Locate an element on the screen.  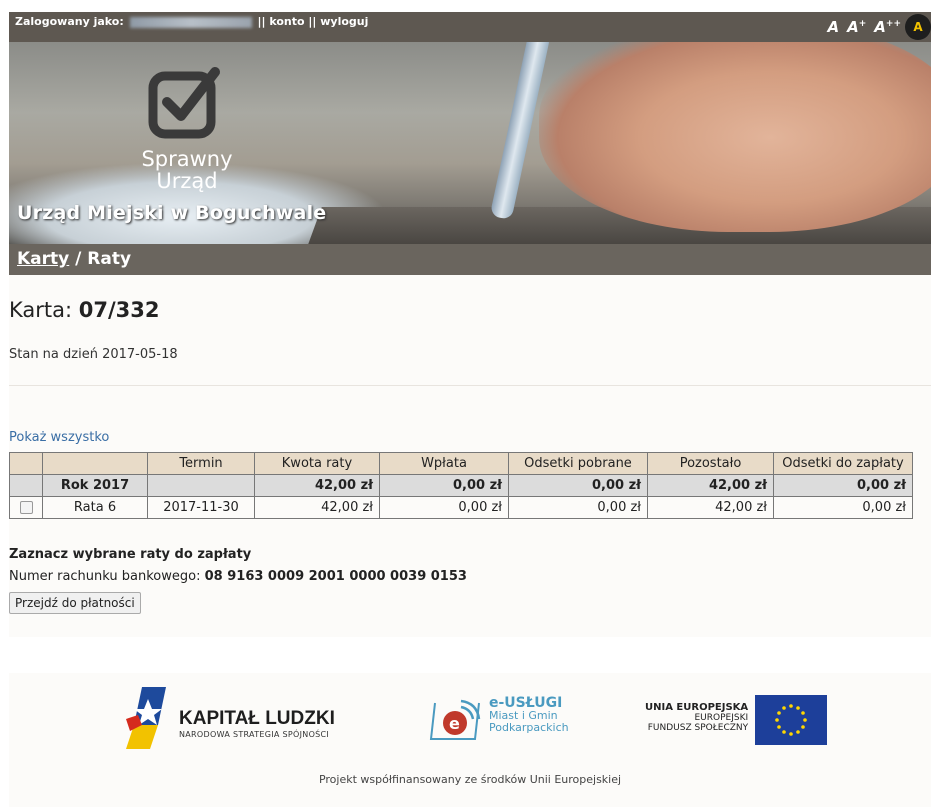
column-header-odsetki-pobrane: Odsetki pobrane is located at coordinates (578, 463).